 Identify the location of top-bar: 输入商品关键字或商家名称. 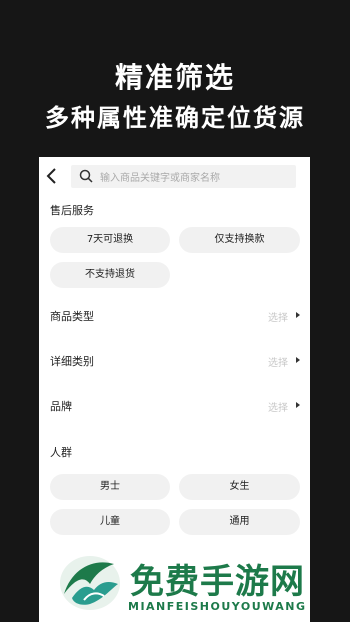
(174, 176).